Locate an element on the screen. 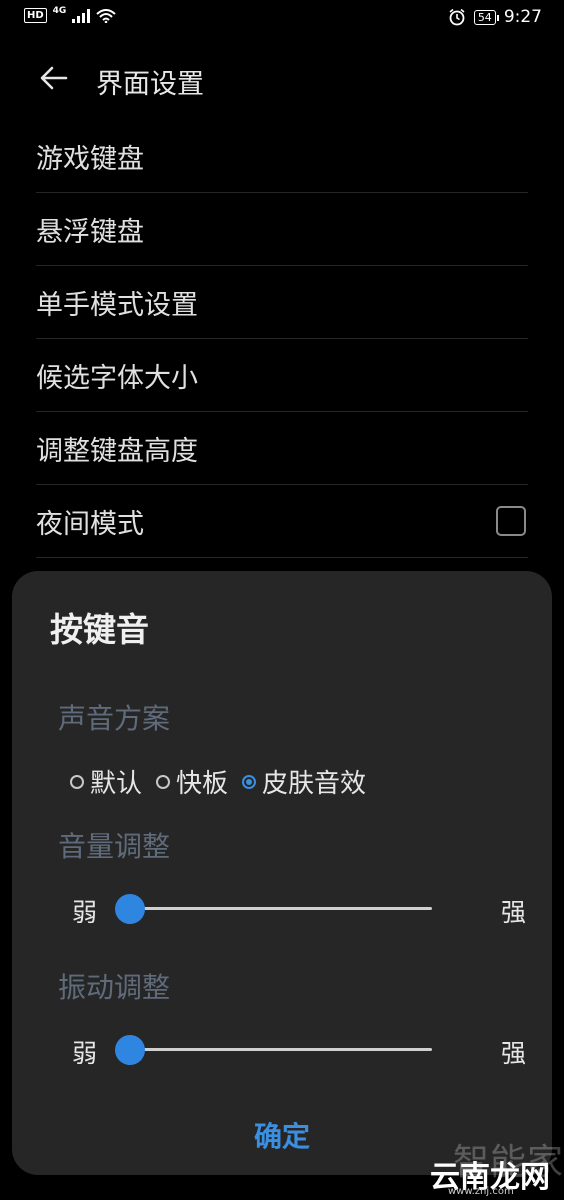  dialog-title: 按键音 is located at coordinates (99, 629).